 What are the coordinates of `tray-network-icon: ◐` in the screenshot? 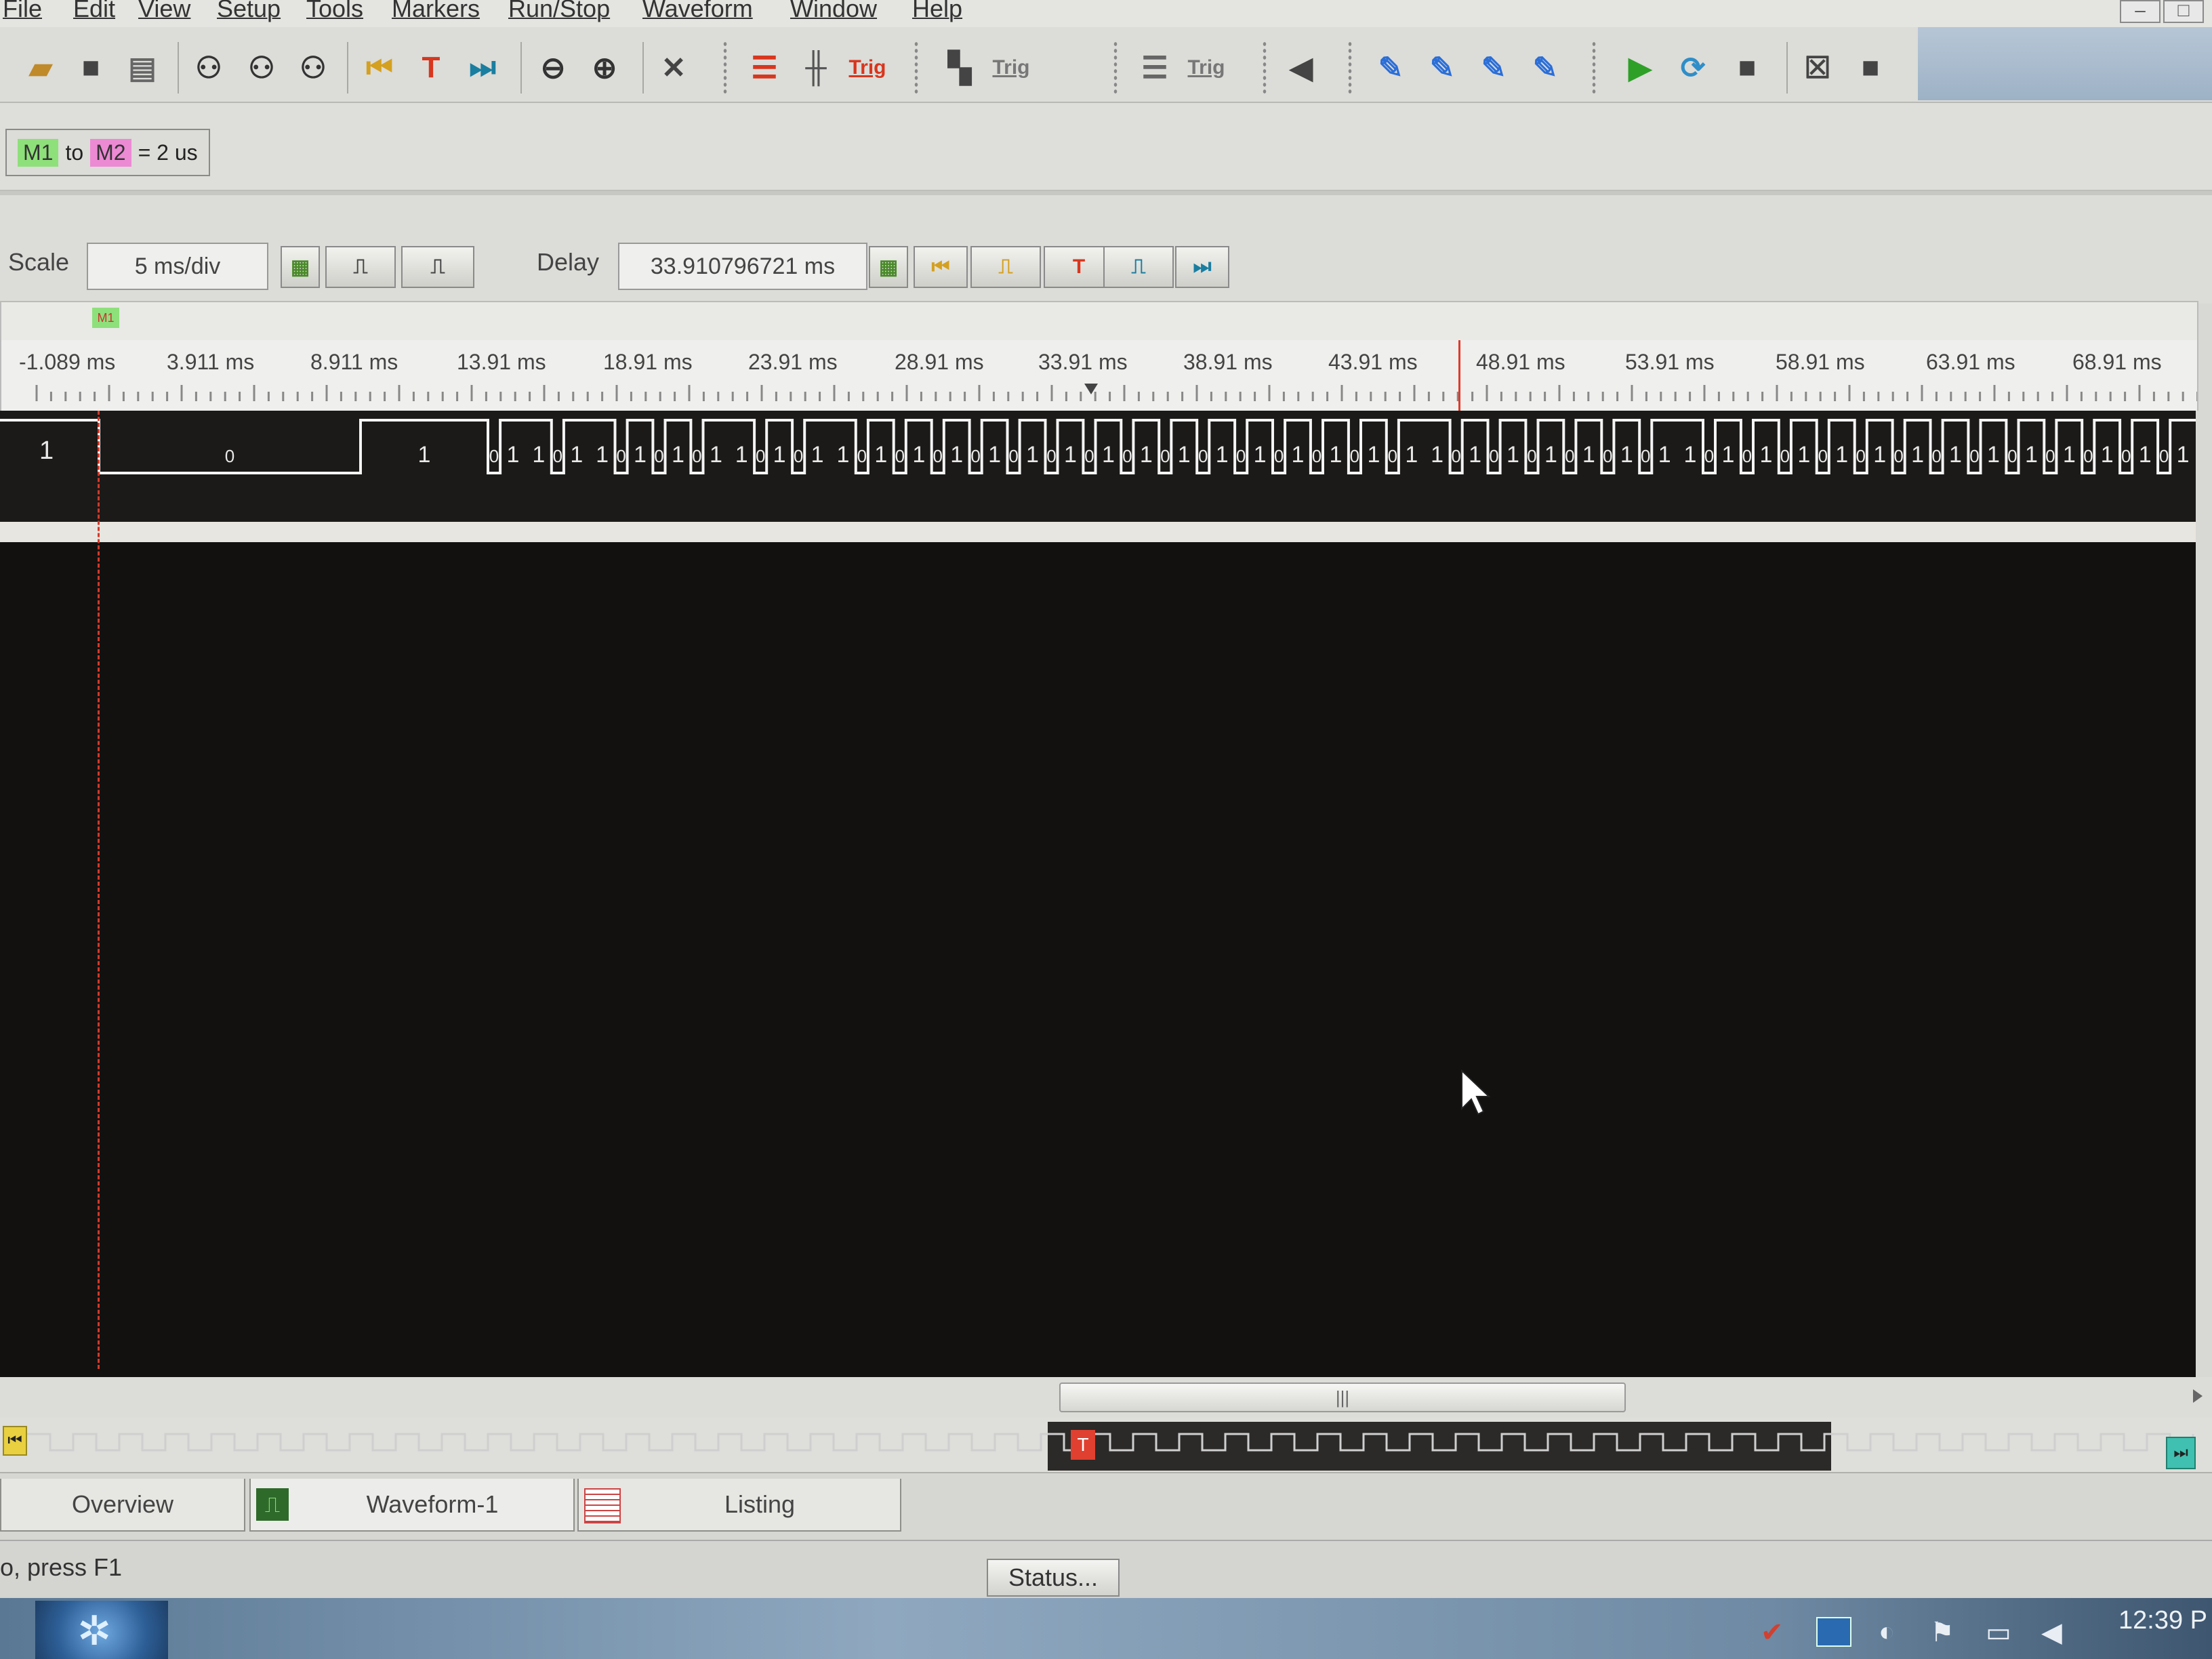 It's located at (1887, 1632).